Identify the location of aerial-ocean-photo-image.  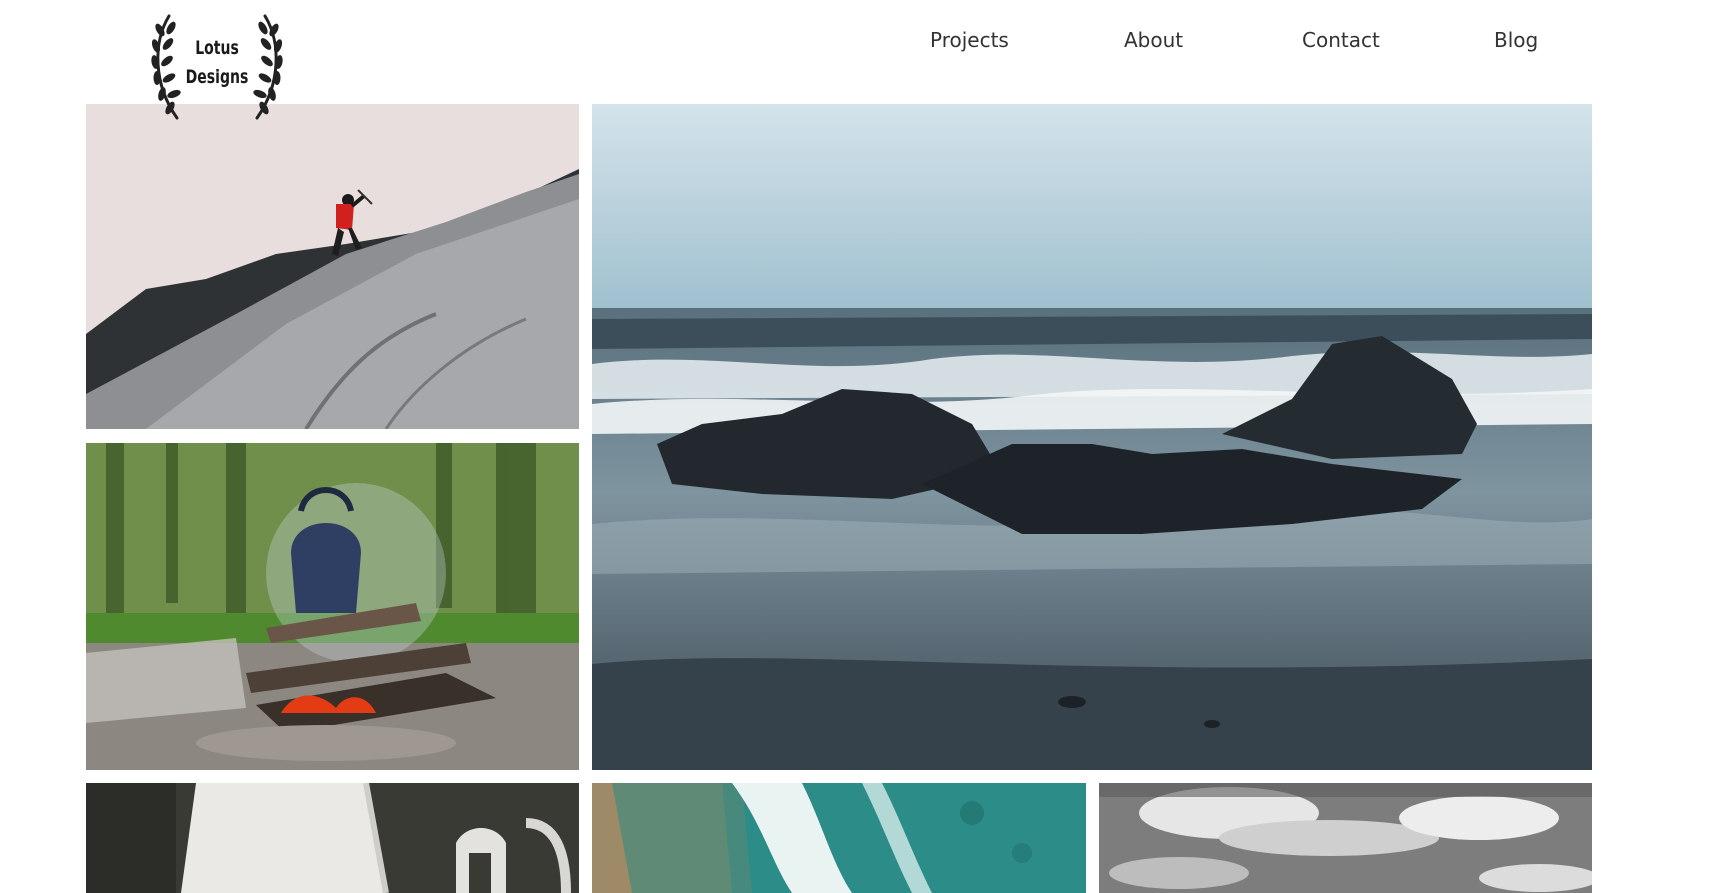
(839, 838).